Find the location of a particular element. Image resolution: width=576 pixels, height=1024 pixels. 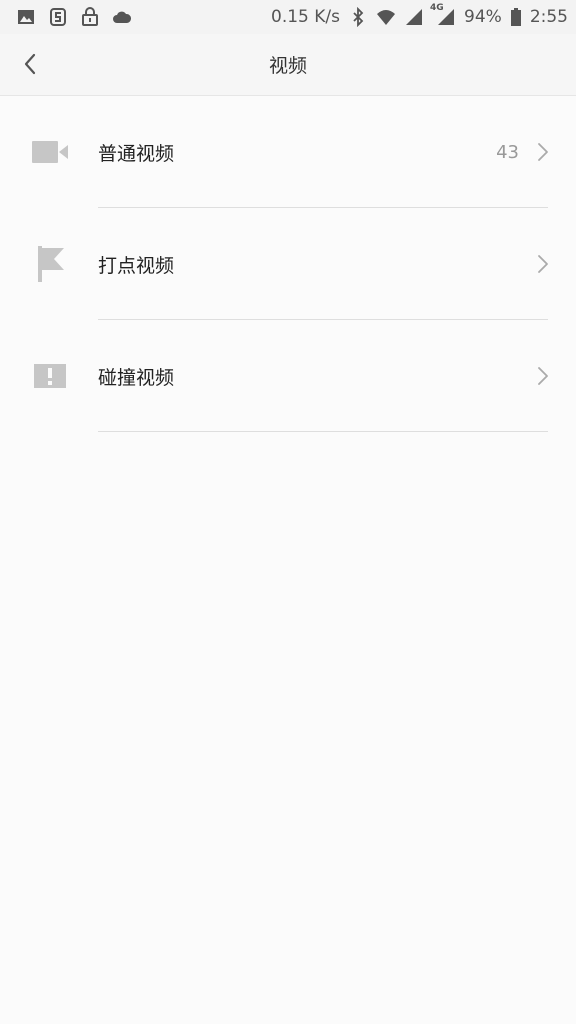

status-bar-left is located at coordinates (74, 17).